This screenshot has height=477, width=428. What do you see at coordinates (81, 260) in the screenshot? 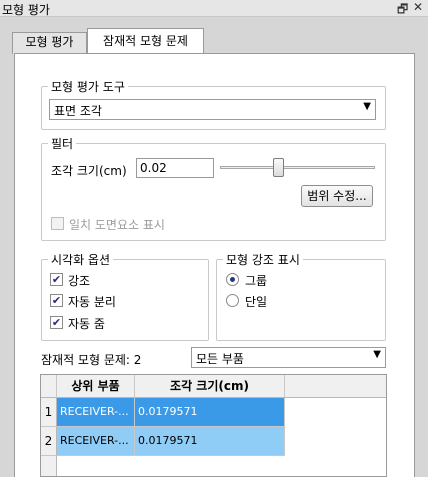
I see `visualization-group-legend: 시각화 옵션` at bounding box center [81, 260].